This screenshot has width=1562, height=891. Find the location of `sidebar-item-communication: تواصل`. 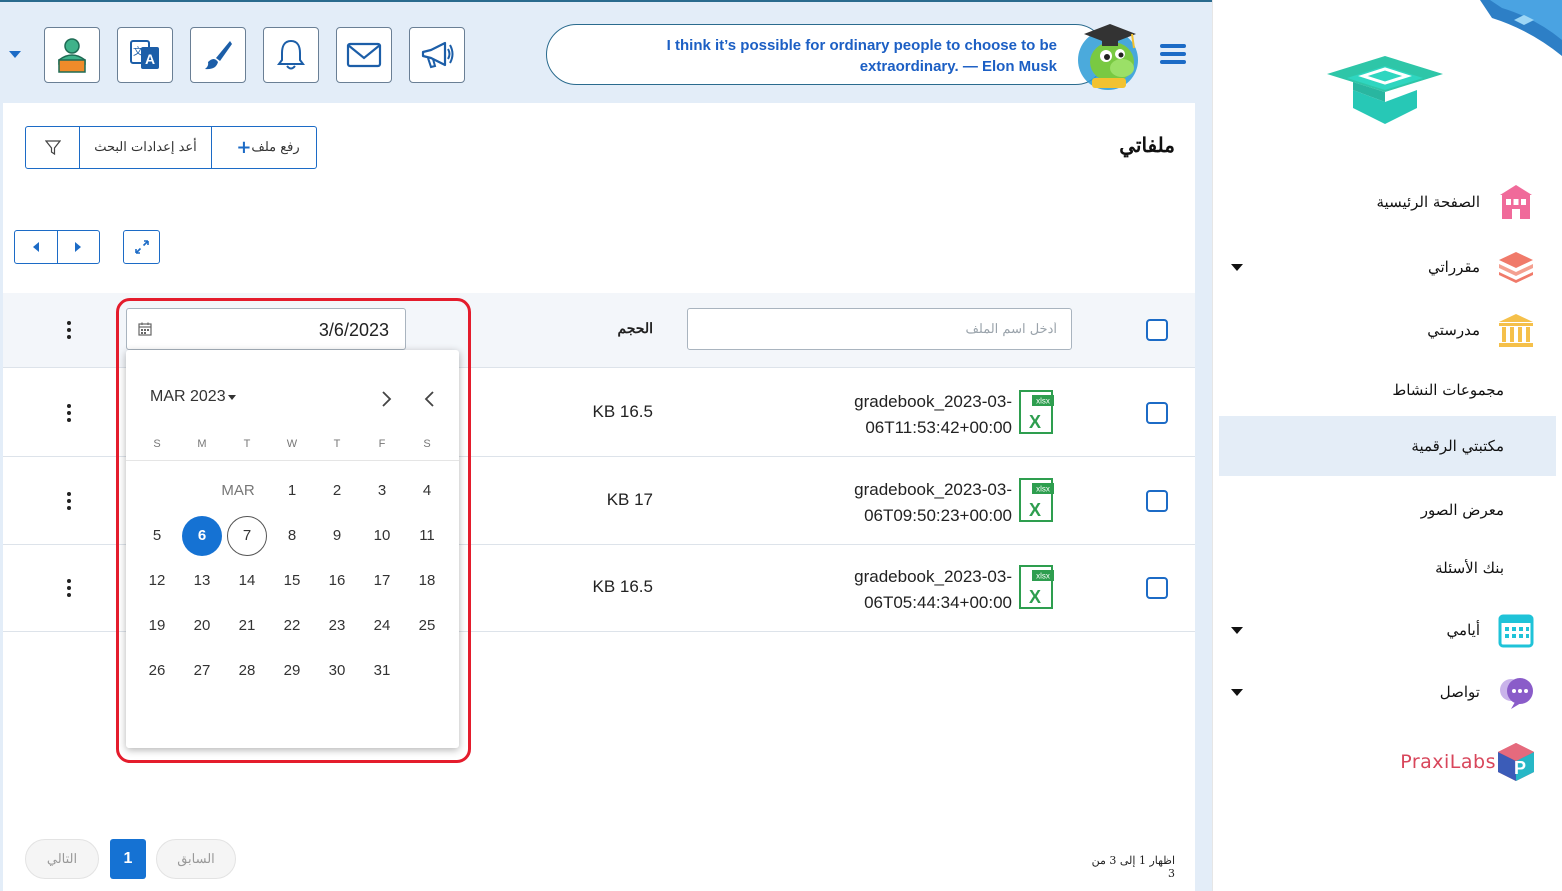

sidebar-item-communication: تواصل is located at coordinates (1387, 692).